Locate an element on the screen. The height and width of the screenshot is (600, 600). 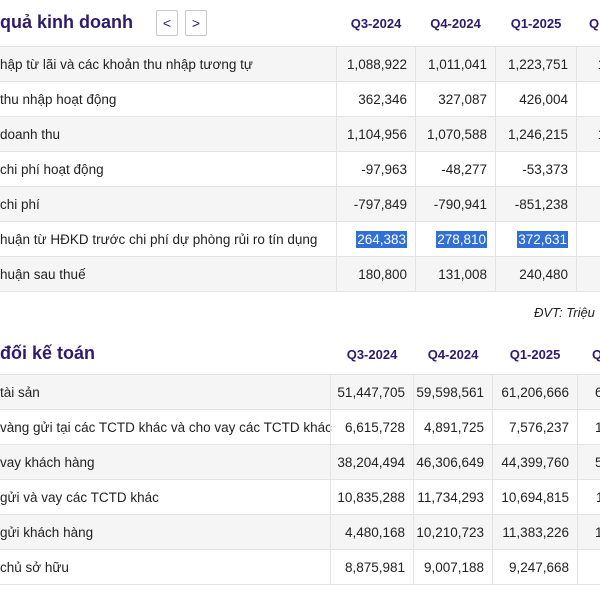
balance-value-cell: 61,206,666 is located at coordinates (535, 392).